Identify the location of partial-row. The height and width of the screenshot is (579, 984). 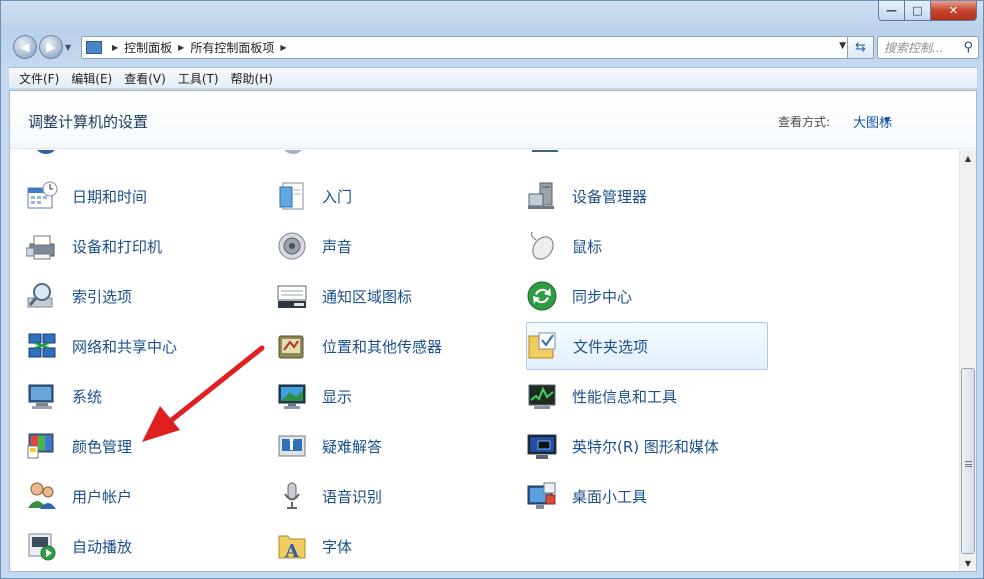
(484, 155).